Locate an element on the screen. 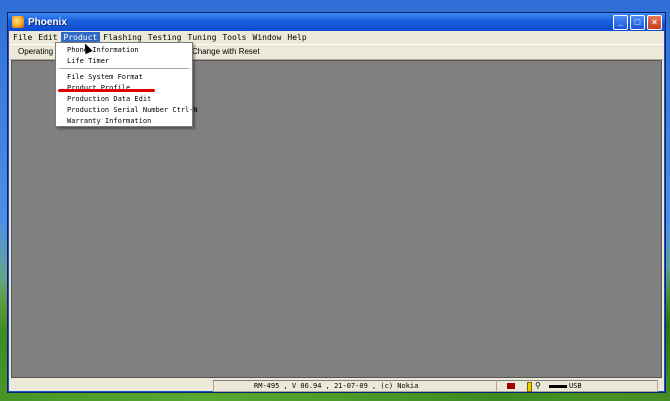 Image resolution: width=670 pixels, height=401 pixels. title-bar: Phoenix _ □ × is located at coordinates (336, 22).